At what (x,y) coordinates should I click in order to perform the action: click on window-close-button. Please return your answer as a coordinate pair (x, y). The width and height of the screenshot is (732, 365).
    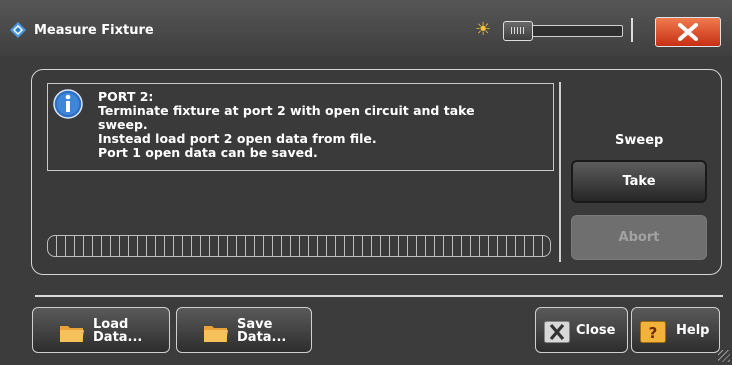
    Looking at the image, I should click on (688, 32).